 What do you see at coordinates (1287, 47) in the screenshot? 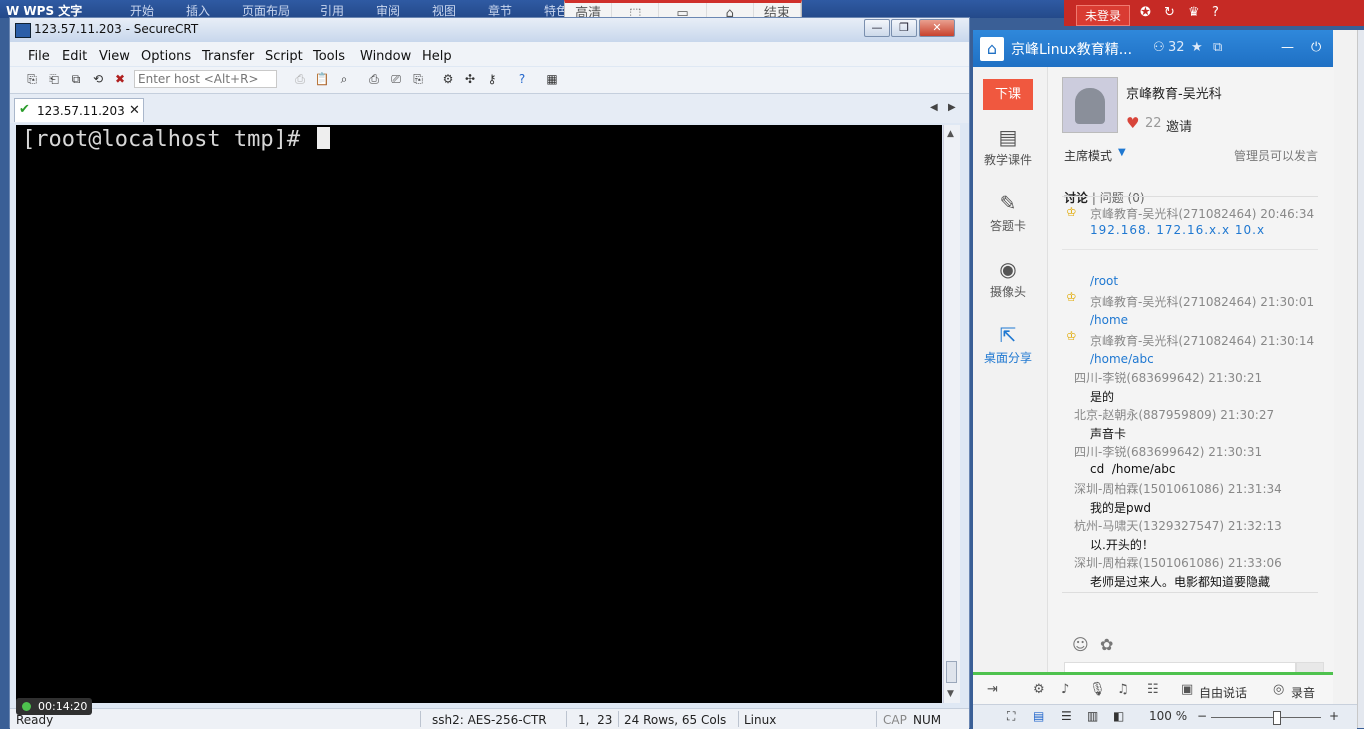
I see `minimize-icon: —` at bounding box center [1287, 47].